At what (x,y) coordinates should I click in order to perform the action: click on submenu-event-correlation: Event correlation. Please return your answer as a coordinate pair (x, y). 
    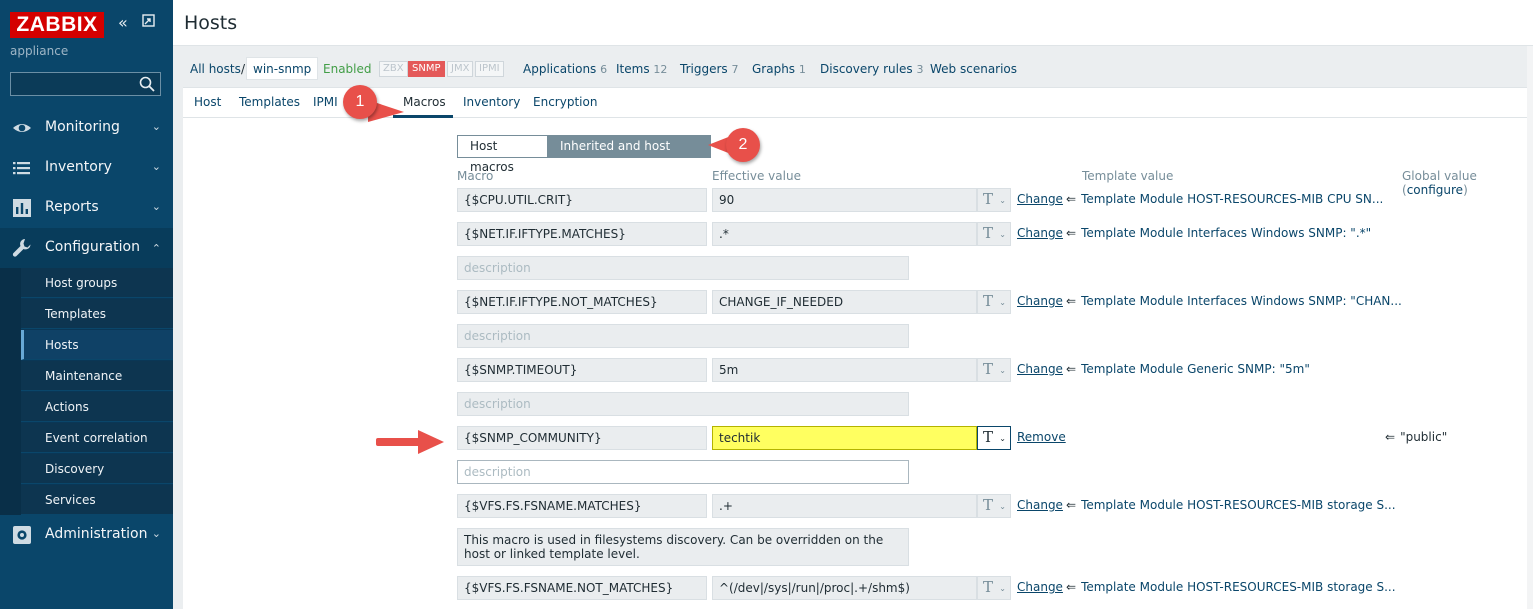
    Looking at the image, I should click on (97, 438).